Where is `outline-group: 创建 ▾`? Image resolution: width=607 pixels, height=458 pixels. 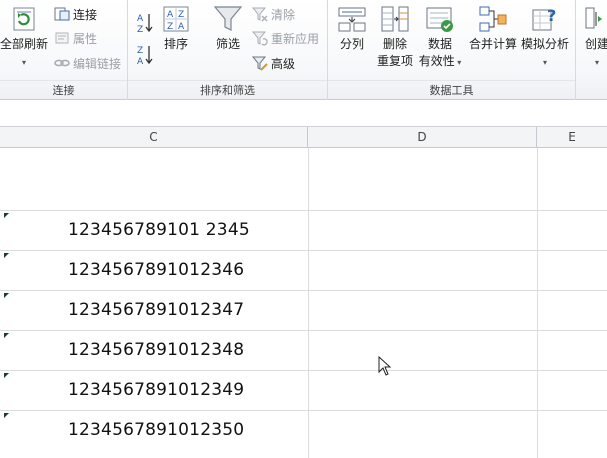
outline-group: 创建 ▾ is located at coordinates (591, 50).